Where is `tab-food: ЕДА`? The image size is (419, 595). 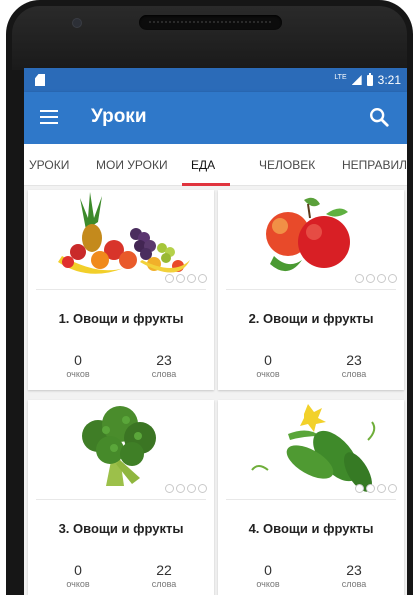 tab-food: ЕДА is located at coordinates (203, 165).